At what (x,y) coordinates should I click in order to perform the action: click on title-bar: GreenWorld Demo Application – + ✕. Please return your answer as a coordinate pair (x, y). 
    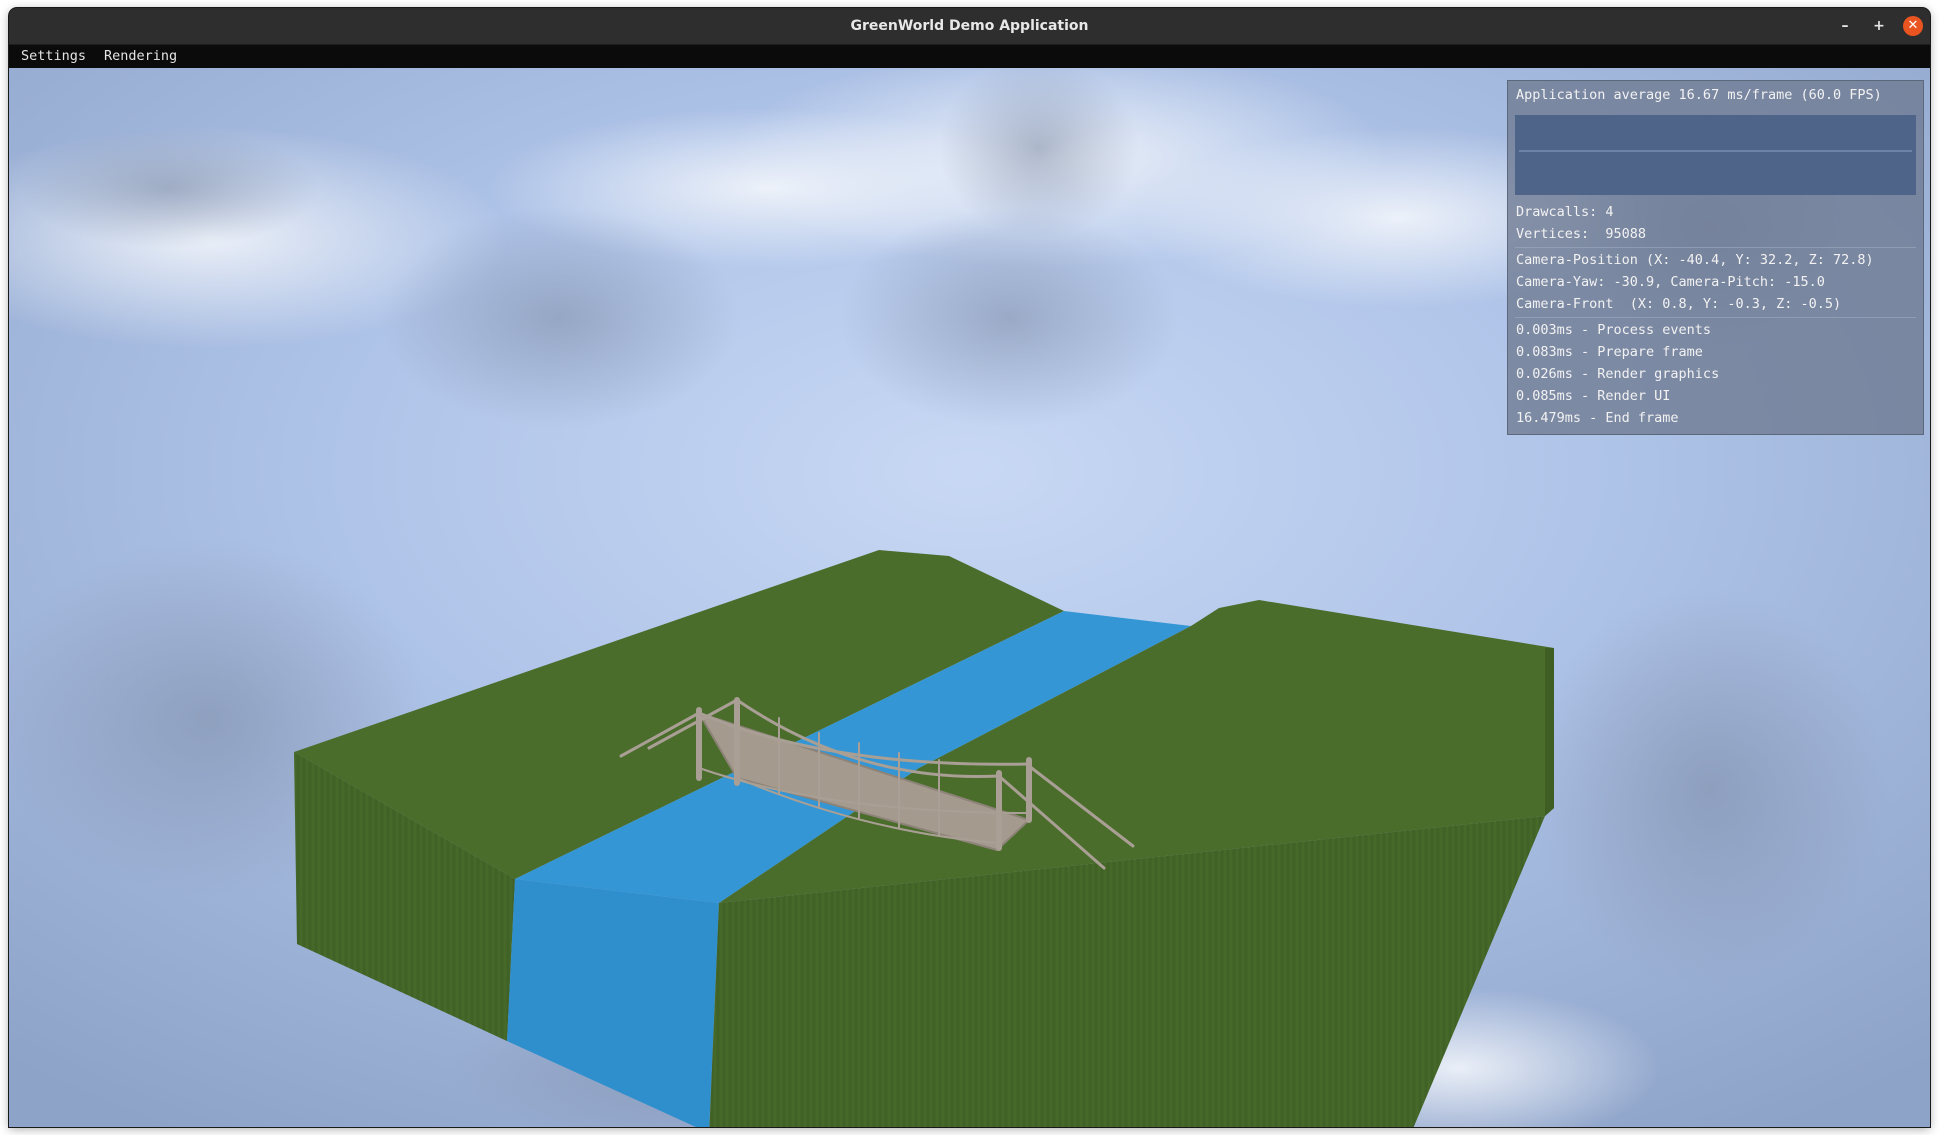
    Looking at the image, I should click on (969, 26).